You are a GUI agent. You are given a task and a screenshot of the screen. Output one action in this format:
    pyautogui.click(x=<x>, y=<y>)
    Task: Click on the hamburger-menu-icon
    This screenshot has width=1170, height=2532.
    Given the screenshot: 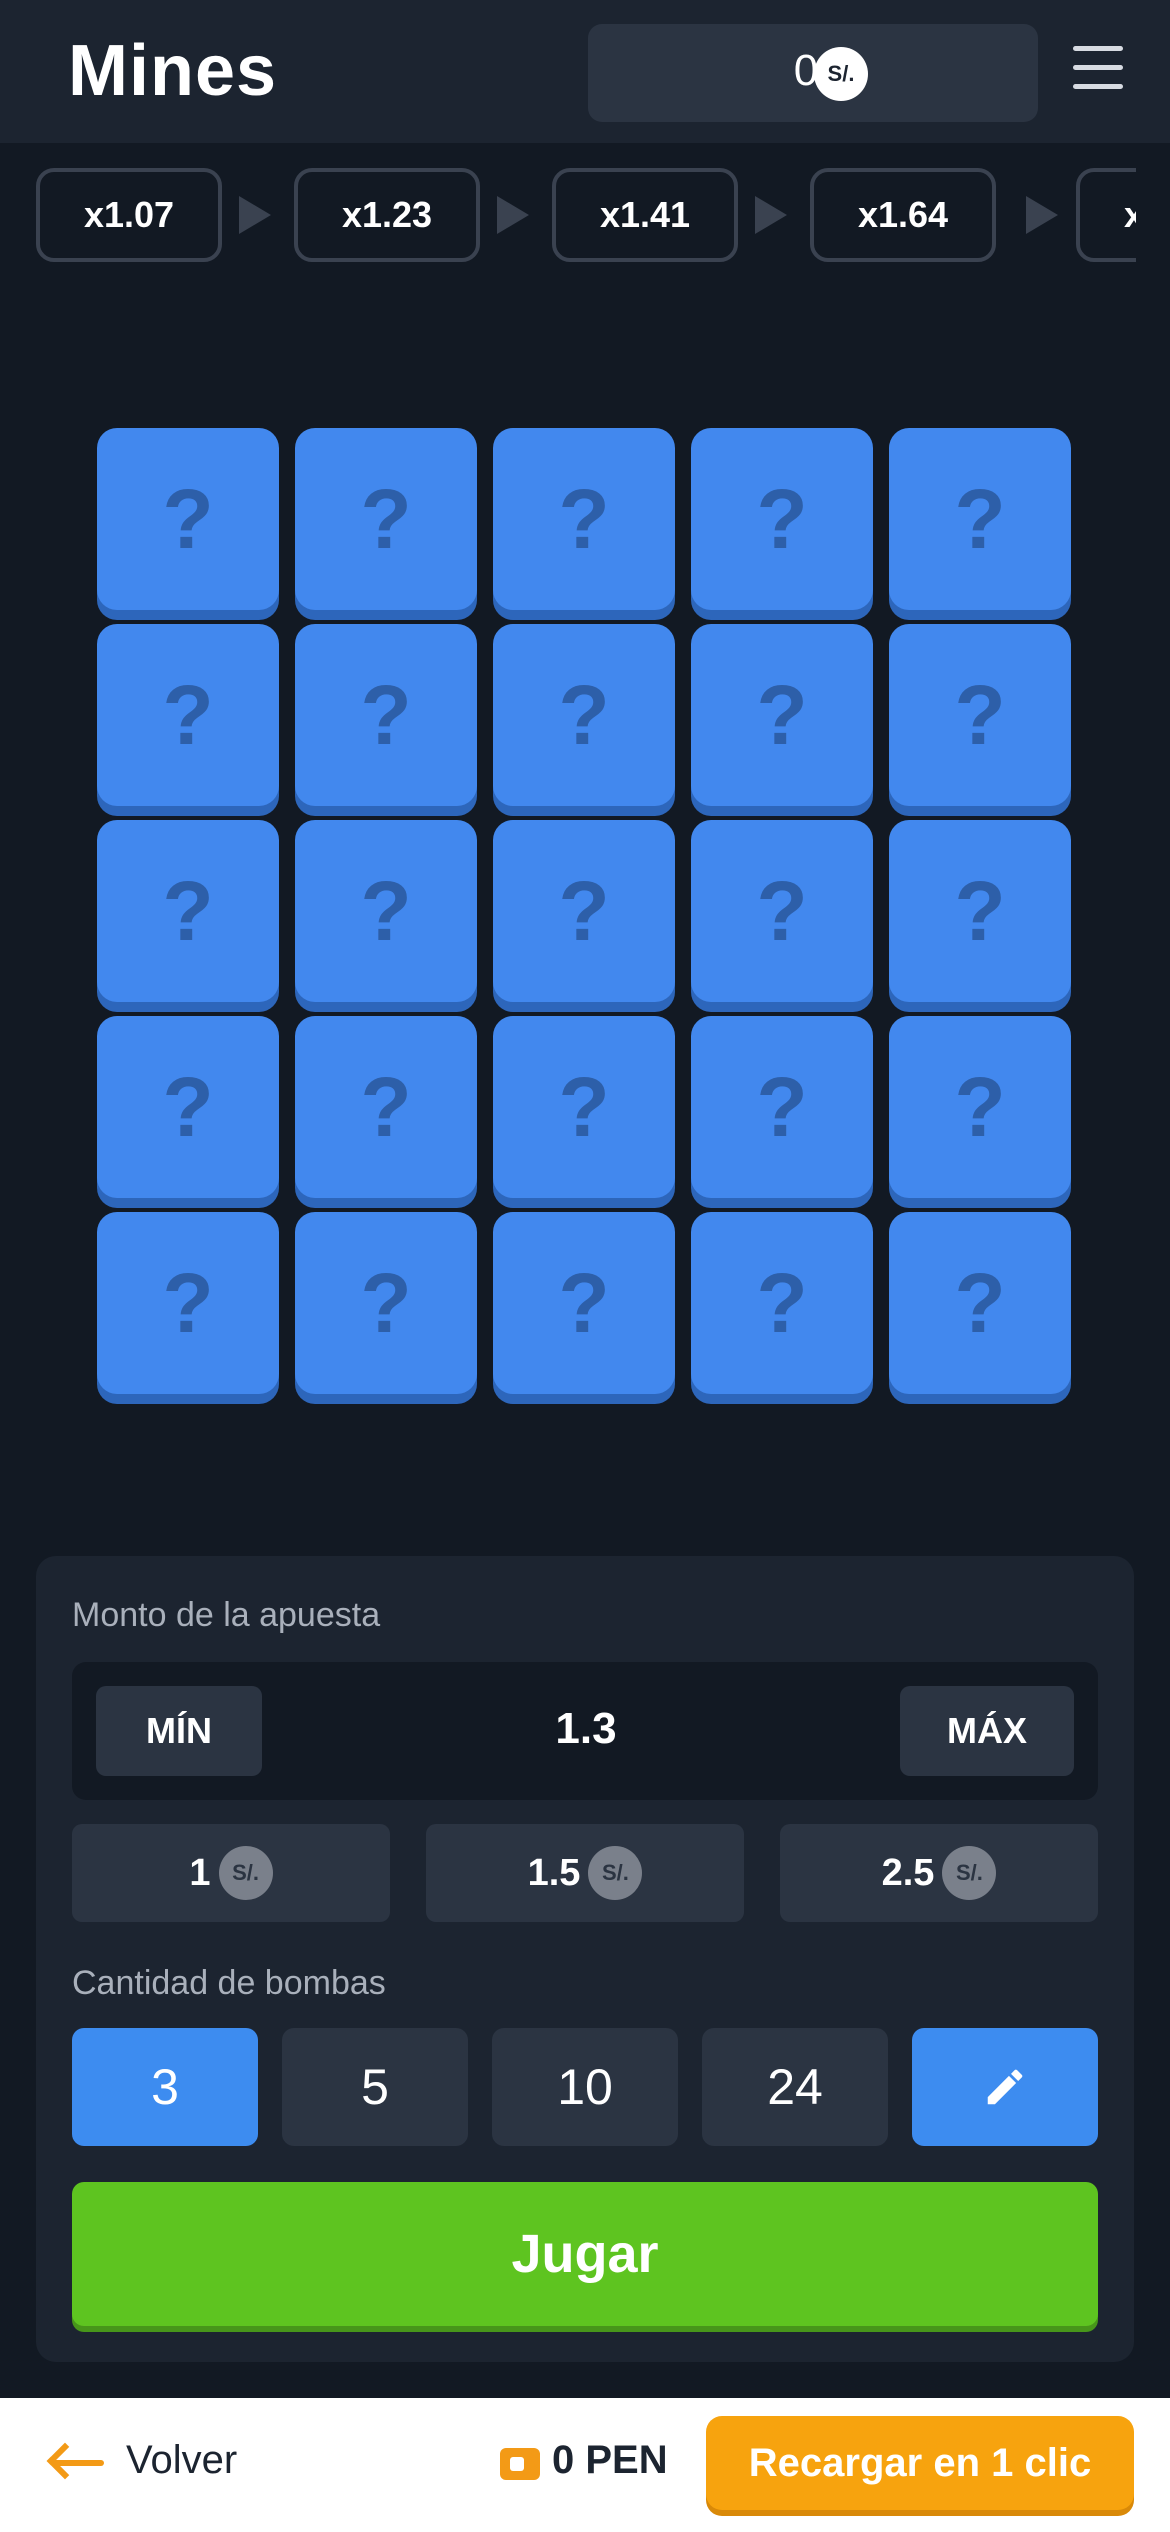 What is the action you would take?
    pyautogui.click(x=1098, y=68)
    